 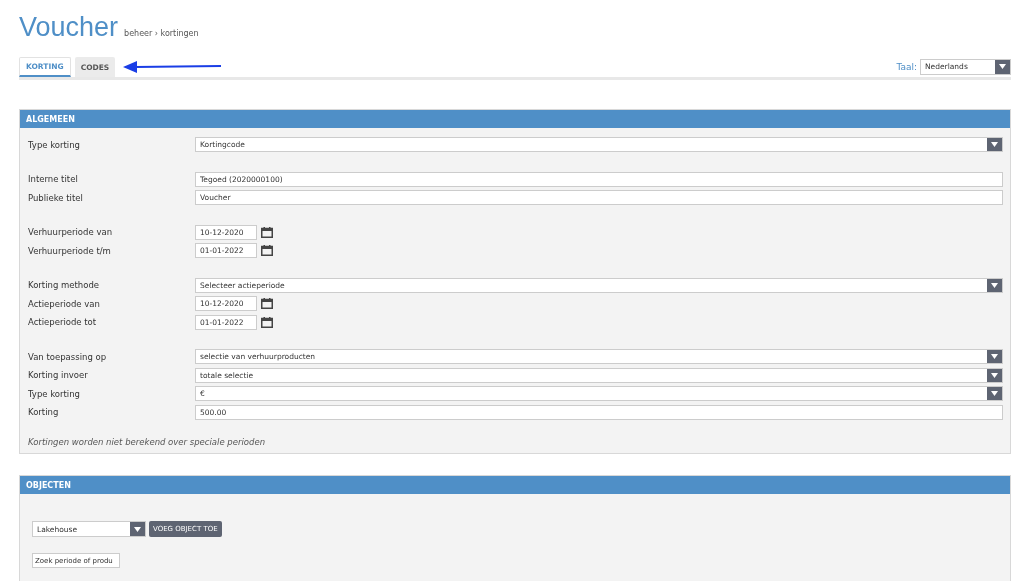 I want to click on language-label: Taal:, so click(x=906, y=66).